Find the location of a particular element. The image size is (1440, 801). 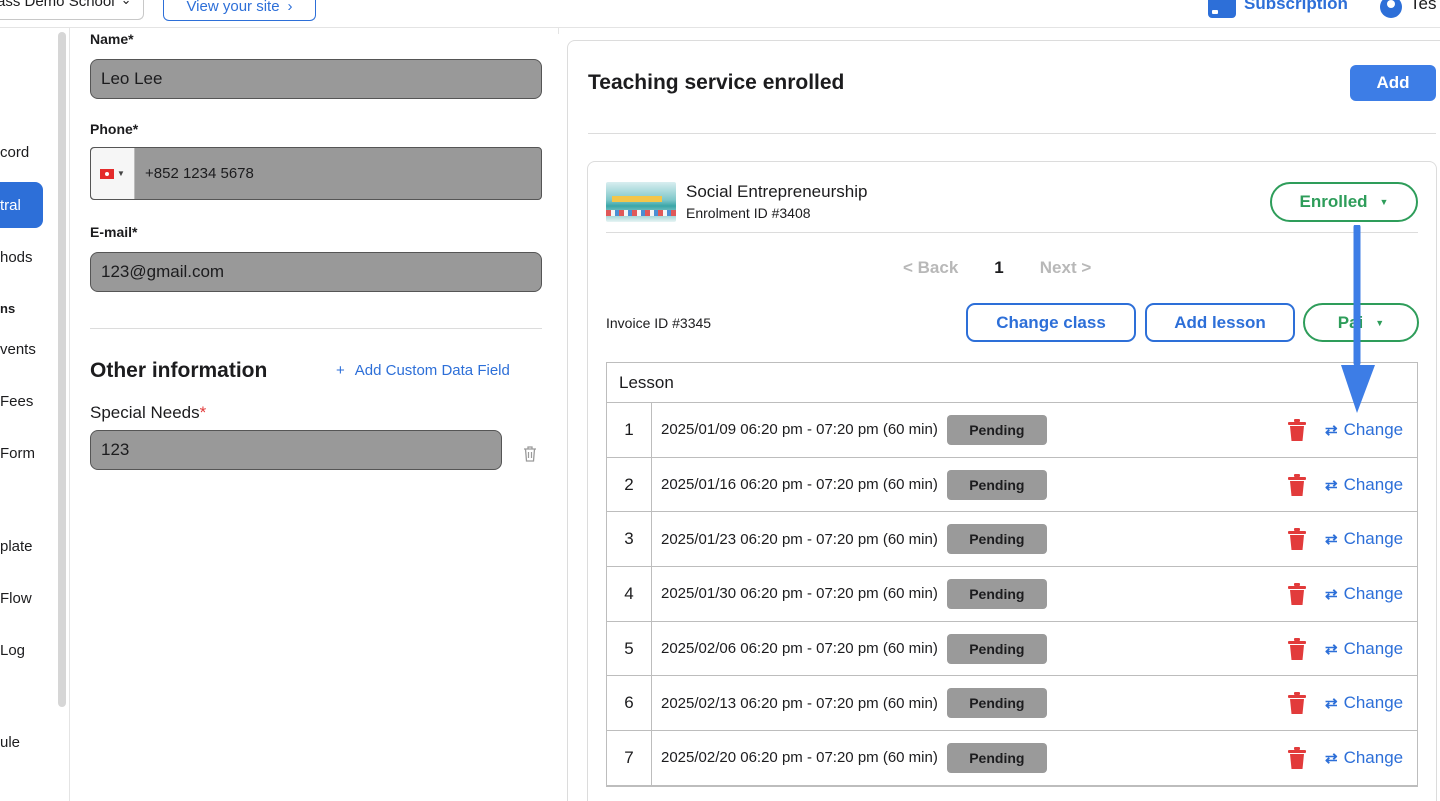

lesson-datetime: 2025/01/16 06:20 pm - 07:20 pm (60 min) is located at coordinates (799, 485).